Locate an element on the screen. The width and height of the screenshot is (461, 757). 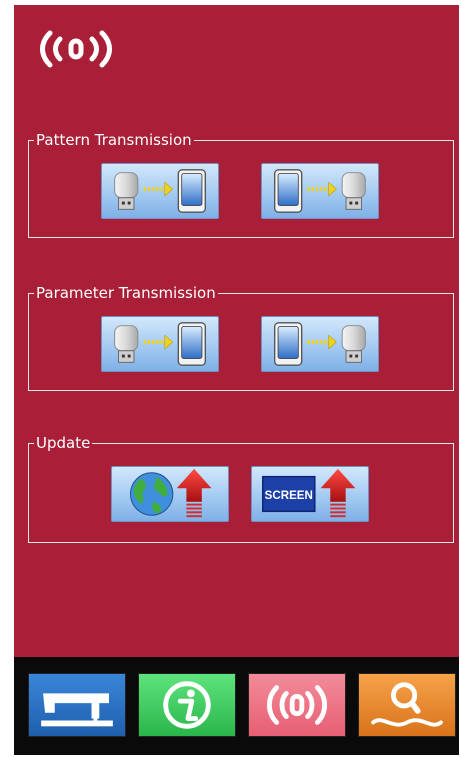
bottom-nav-bar is located at coordinates (236, 706).